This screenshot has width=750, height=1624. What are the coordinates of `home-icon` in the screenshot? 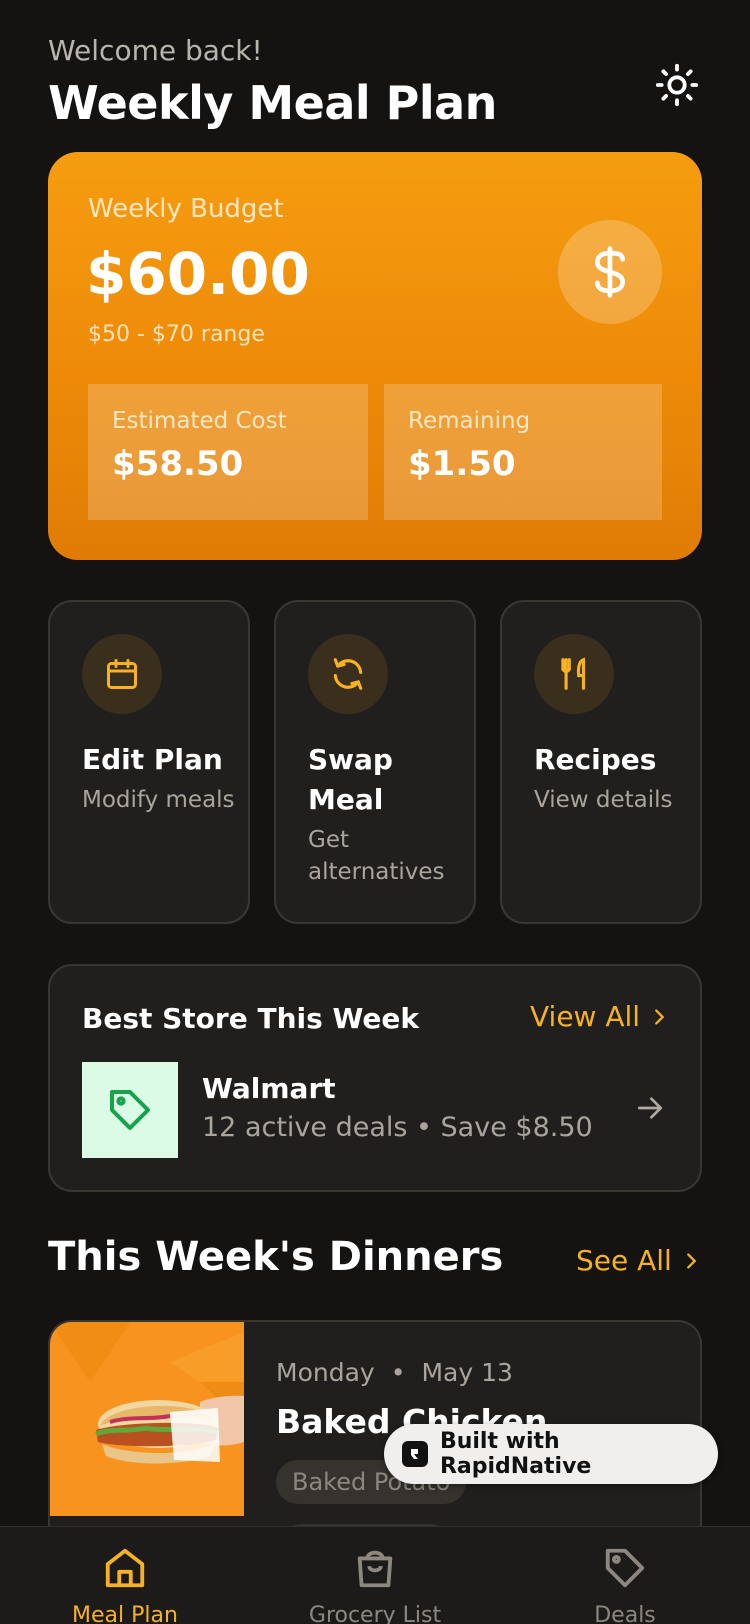 It's located at (125, 1568).